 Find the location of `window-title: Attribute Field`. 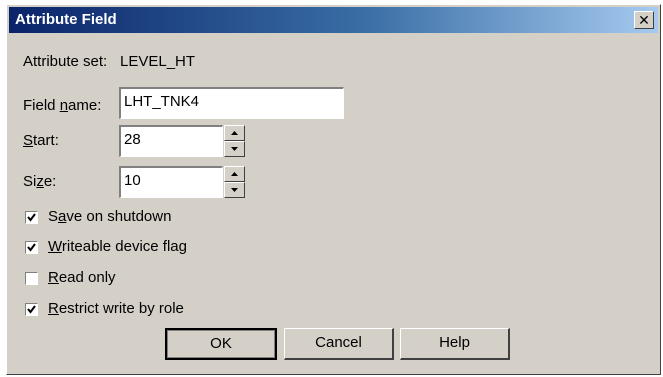

window-title: Attribute Field is located at coordinates (66, 19).